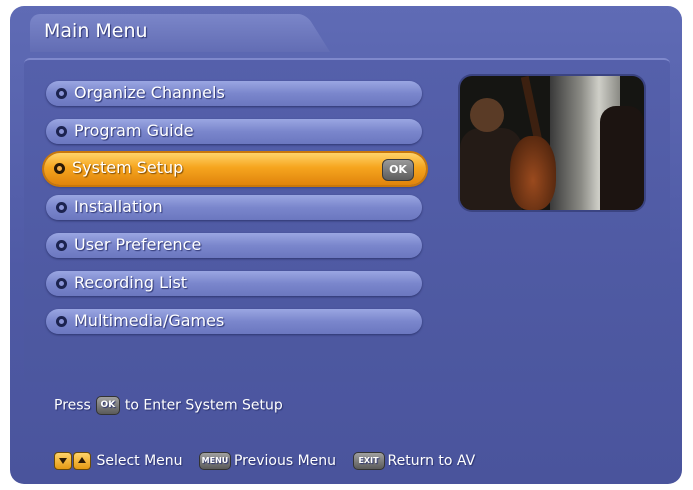 The image size is (693, 490). Describe the element at coordinates (72, 405) in the screenshot. I see `hint-prefix: Press` at that location.